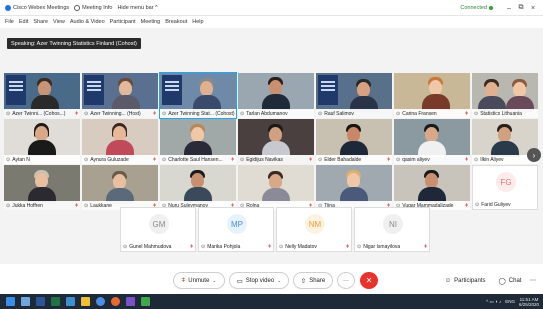 The width and height of the screenshot is (543, 309). Describe the element at coordinates (492, 159) in the screenshot. I see `participant-name: Ilkin Aliyev` at that location.